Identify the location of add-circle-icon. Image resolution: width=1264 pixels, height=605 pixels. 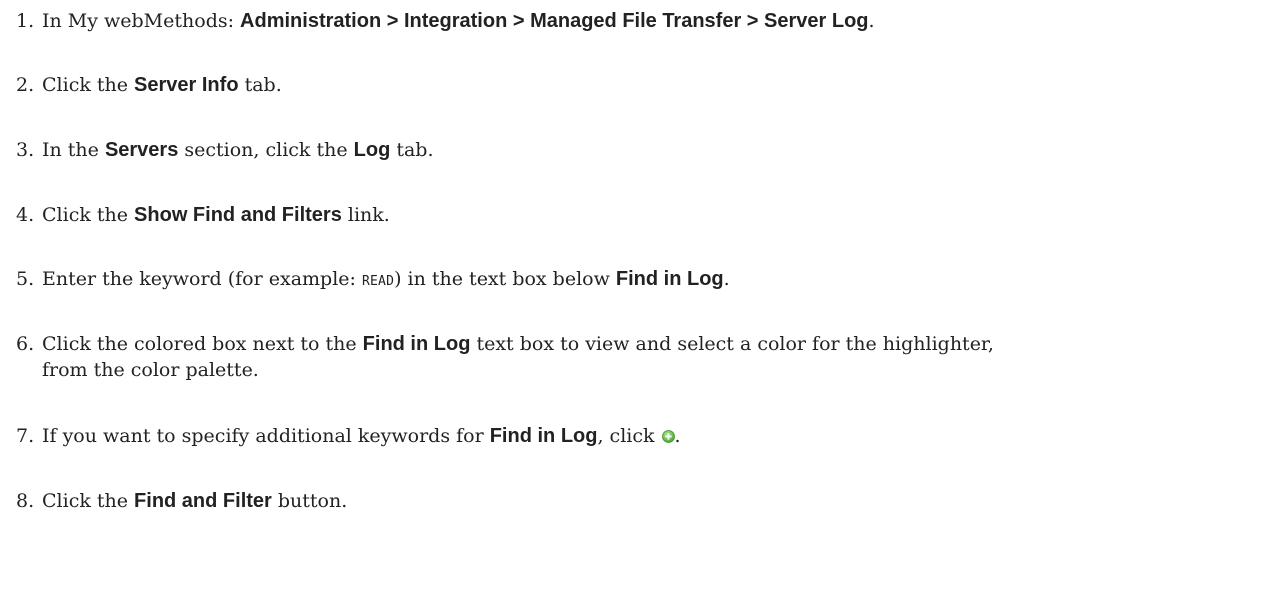
(668, 433).